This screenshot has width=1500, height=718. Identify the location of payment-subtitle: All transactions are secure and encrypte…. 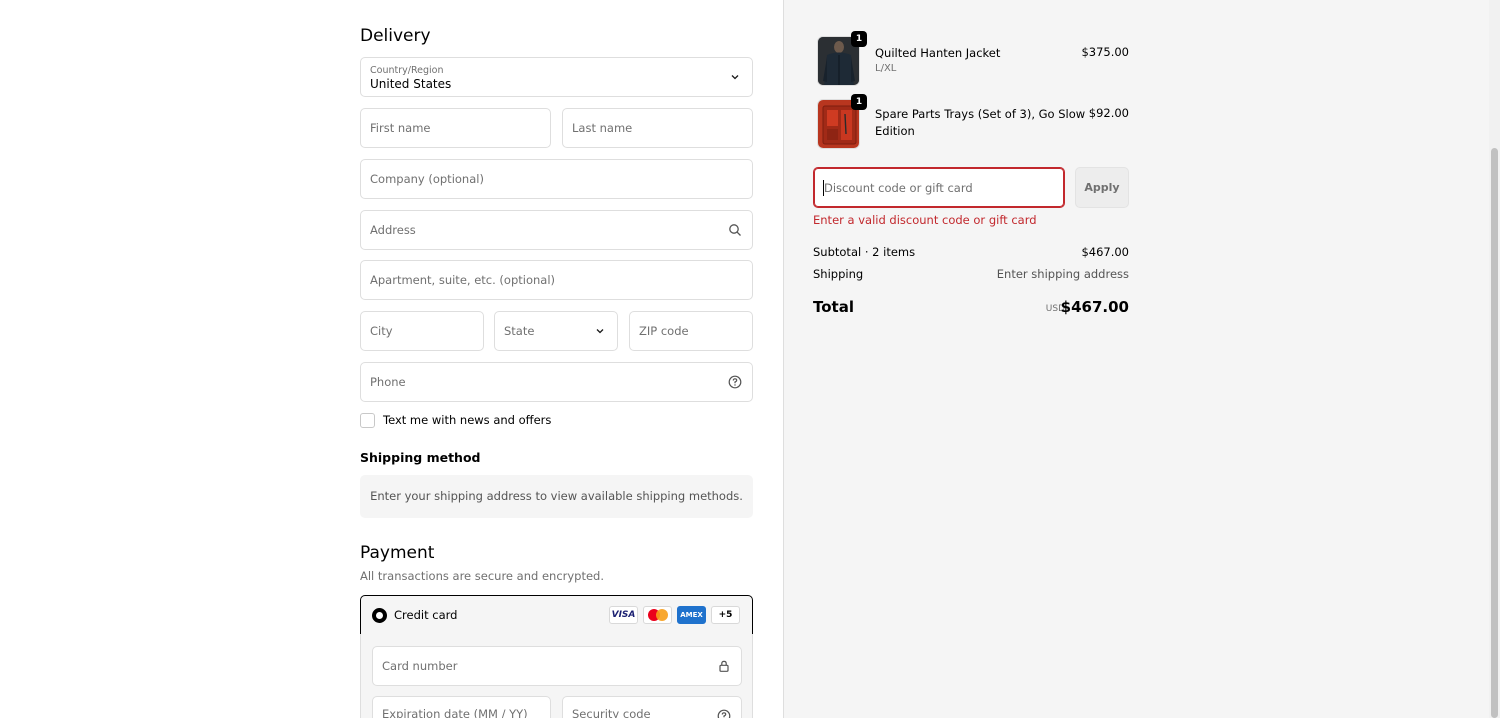
(482, 576).